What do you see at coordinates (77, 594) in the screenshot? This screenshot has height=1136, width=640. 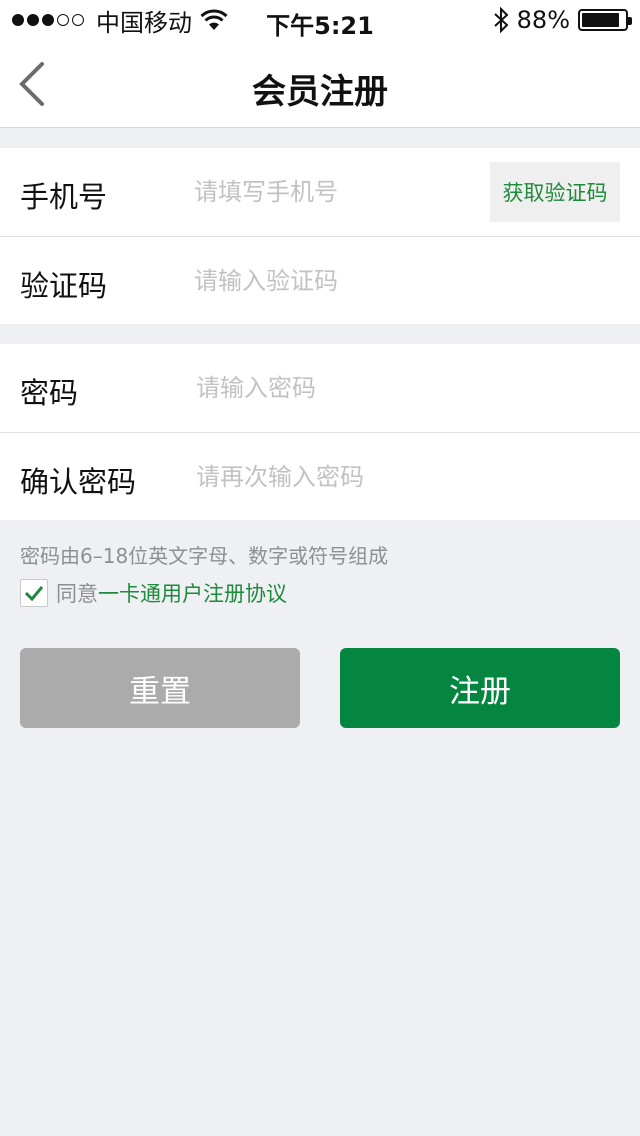 I see `agreement-prefix: 同意` at bounding box center [77, 594].